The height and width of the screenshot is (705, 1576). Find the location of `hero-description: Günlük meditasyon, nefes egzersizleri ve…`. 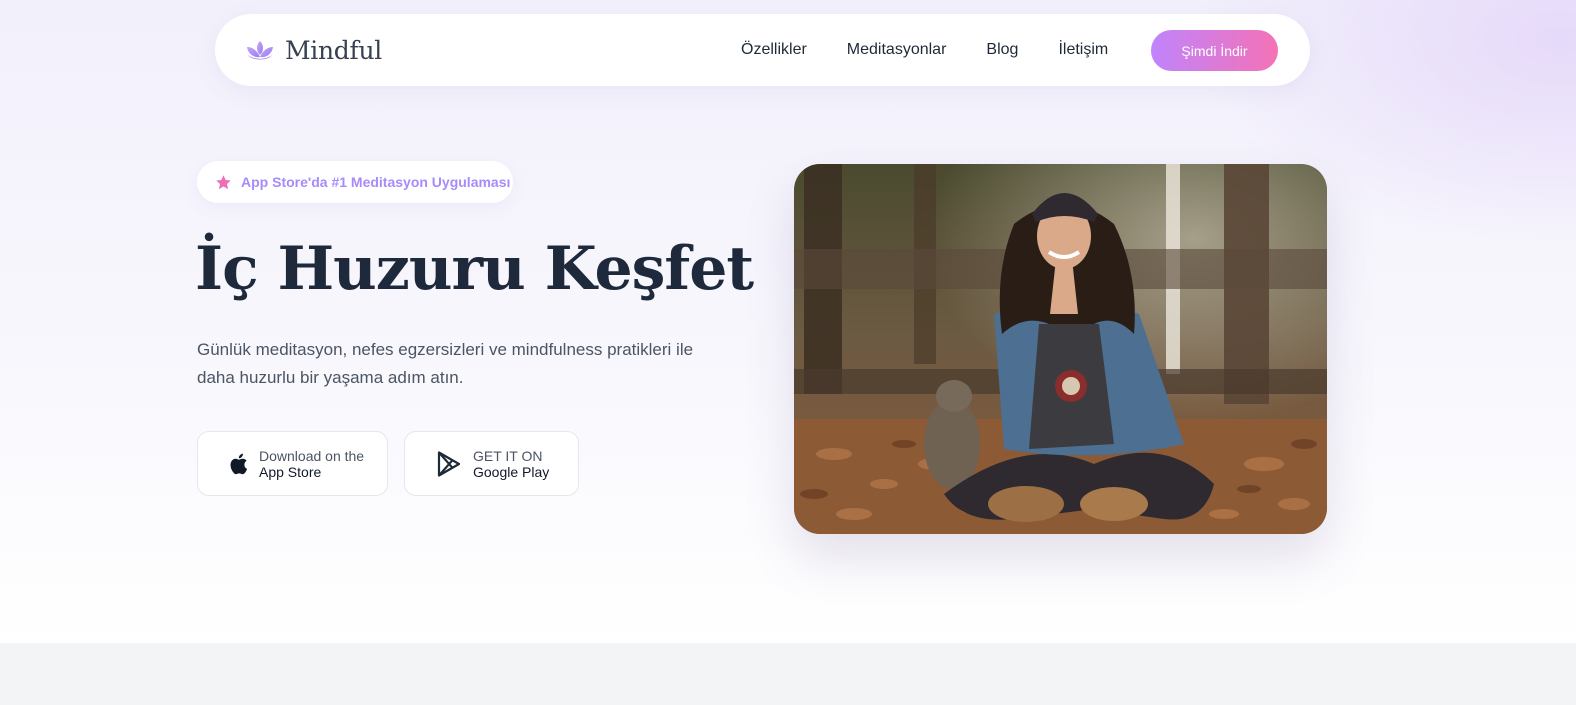

hero-description: Günlük meditasyon, nefes egzersizleri ve… is located at coordinates (445, 363).